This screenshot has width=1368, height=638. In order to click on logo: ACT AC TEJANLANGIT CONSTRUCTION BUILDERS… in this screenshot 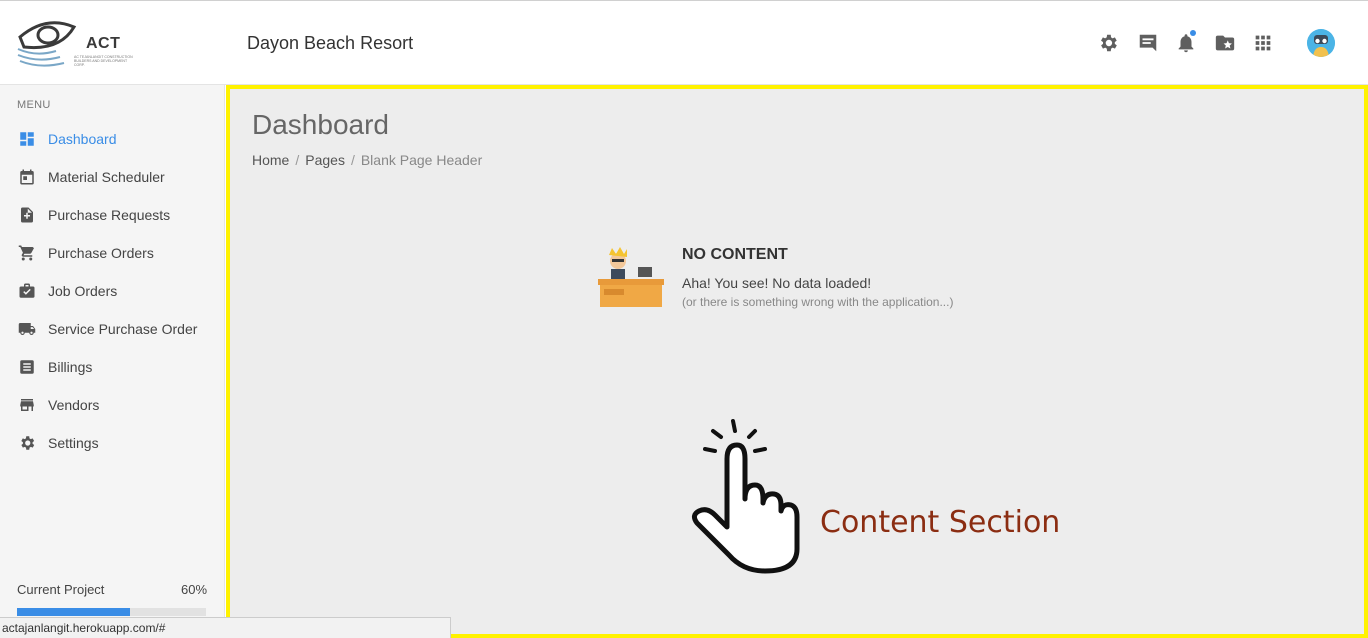, I will do `click(74, 44)`.